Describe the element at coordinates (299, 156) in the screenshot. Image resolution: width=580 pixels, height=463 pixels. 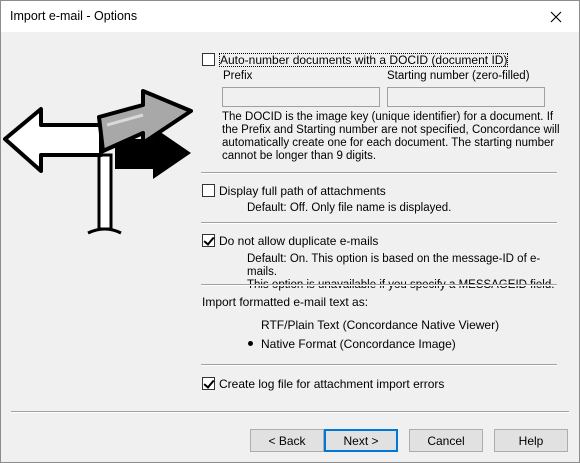
I see `desc-line: cannot be longer than 9 digits.` at that location.